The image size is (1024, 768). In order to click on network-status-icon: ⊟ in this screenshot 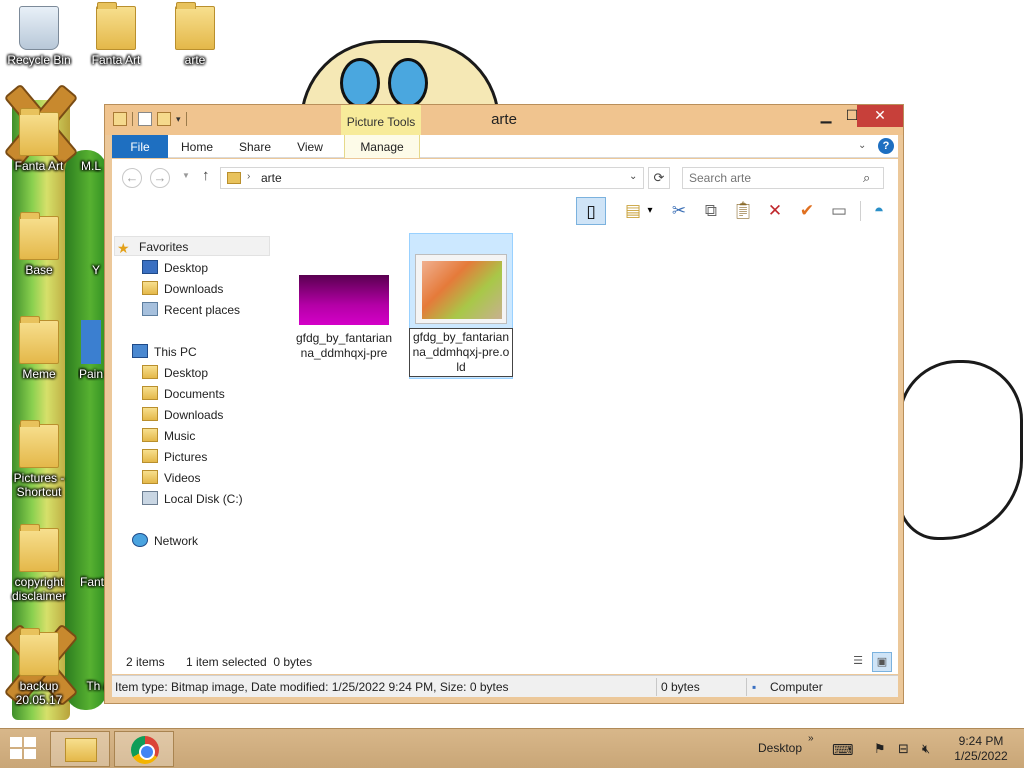, I will do `click(903, 749)`.